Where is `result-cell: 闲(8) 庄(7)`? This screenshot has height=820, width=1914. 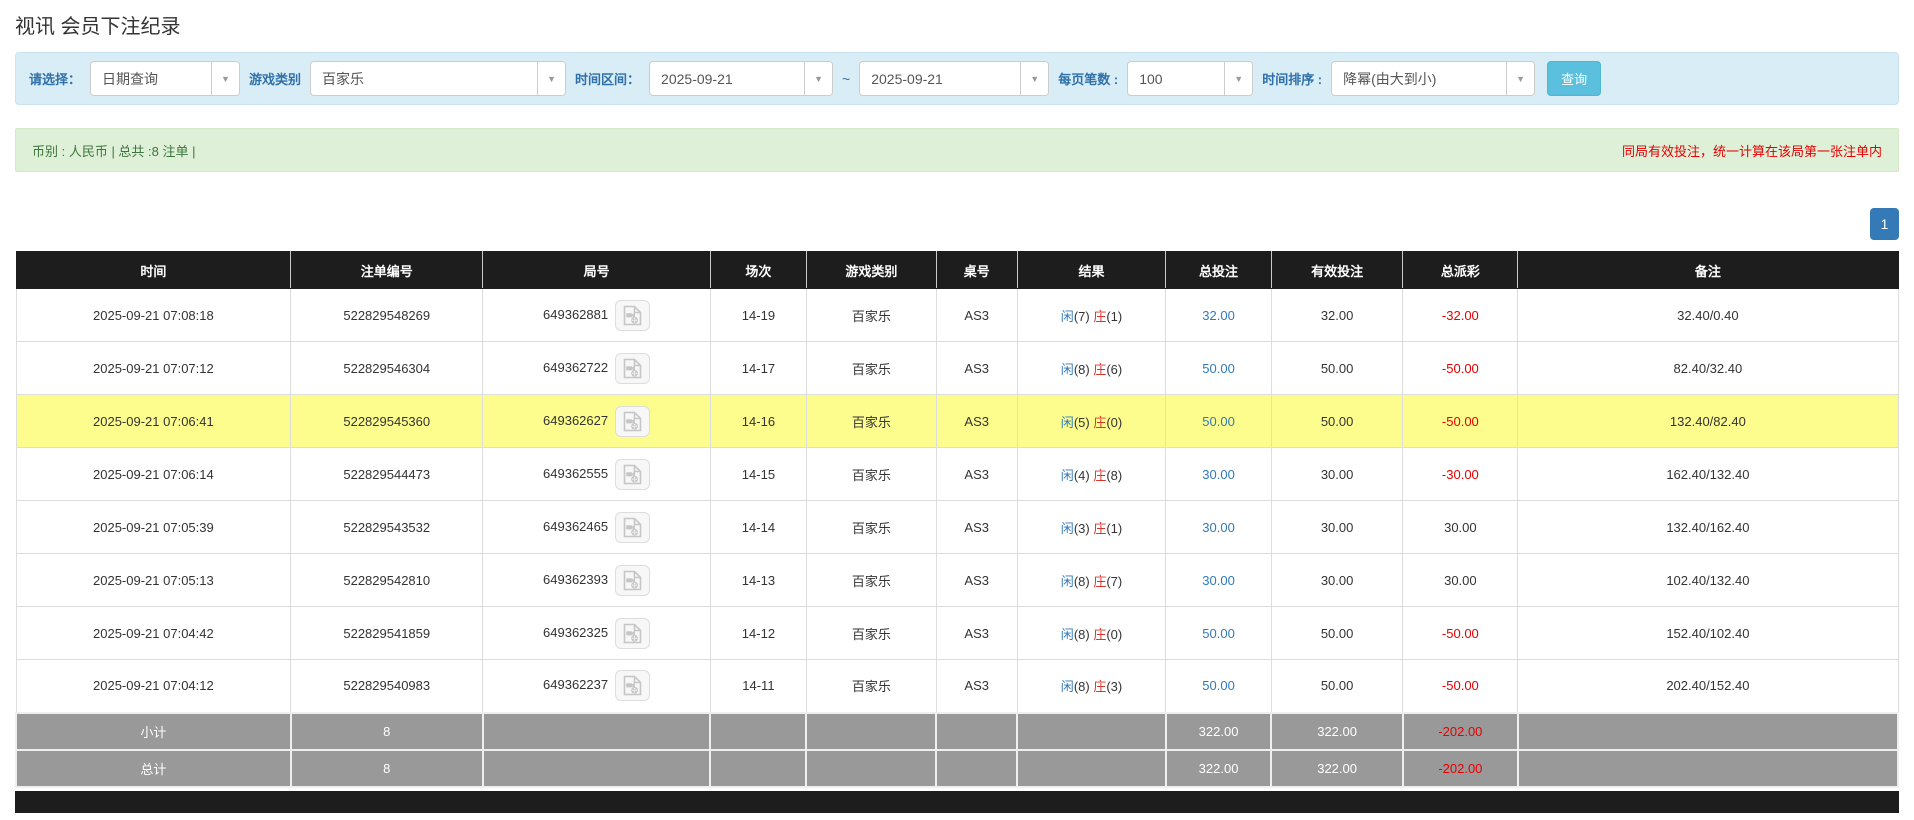 result-cell: 闲(8) 庄(7) is located at coordinates (1091, 580).